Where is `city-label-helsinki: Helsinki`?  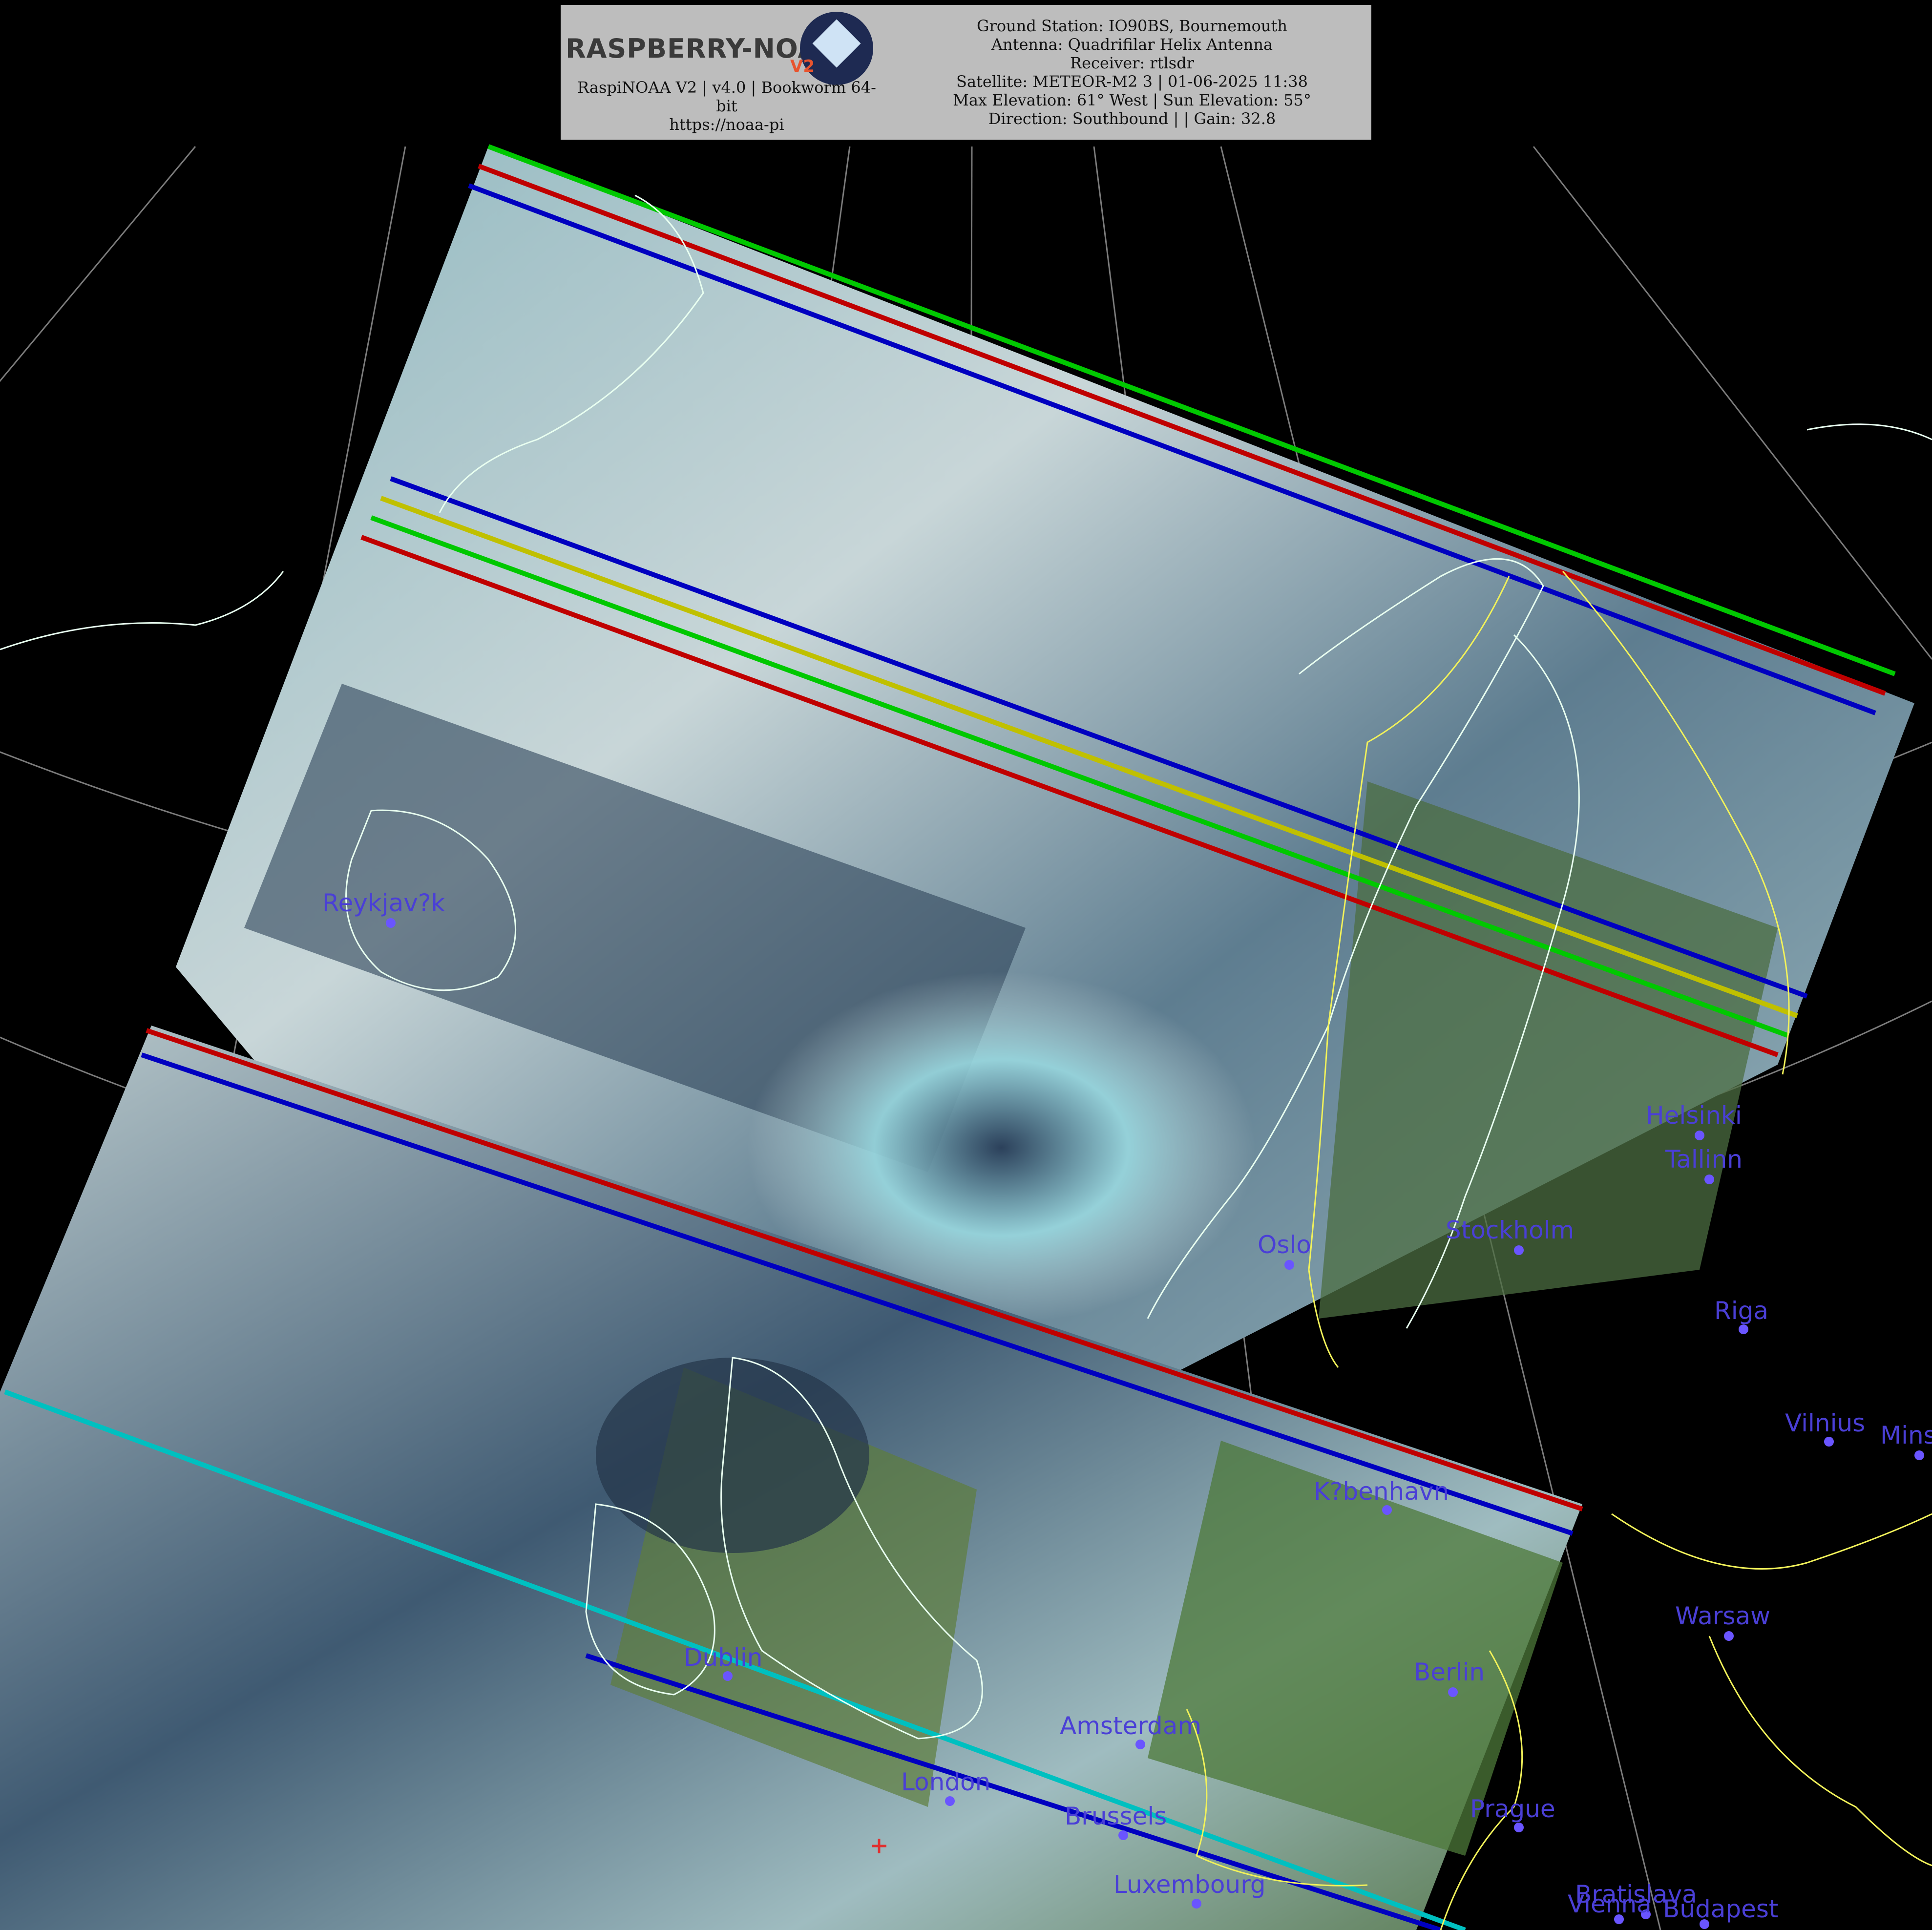 city-label-helsinki: Helsinki is located at coordinates (1694, 1115).